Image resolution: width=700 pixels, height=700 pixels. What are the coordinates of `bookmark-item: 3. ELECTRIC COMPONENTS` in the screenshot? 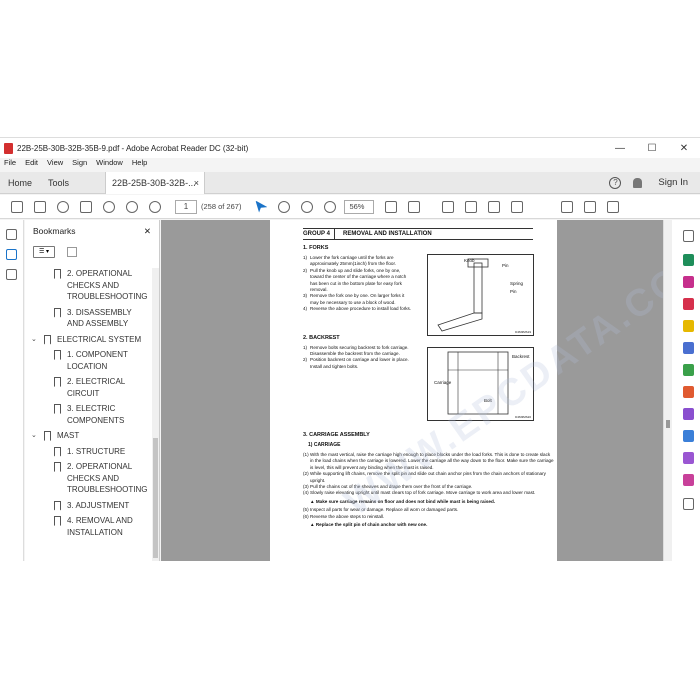 It's located at (89, 416).